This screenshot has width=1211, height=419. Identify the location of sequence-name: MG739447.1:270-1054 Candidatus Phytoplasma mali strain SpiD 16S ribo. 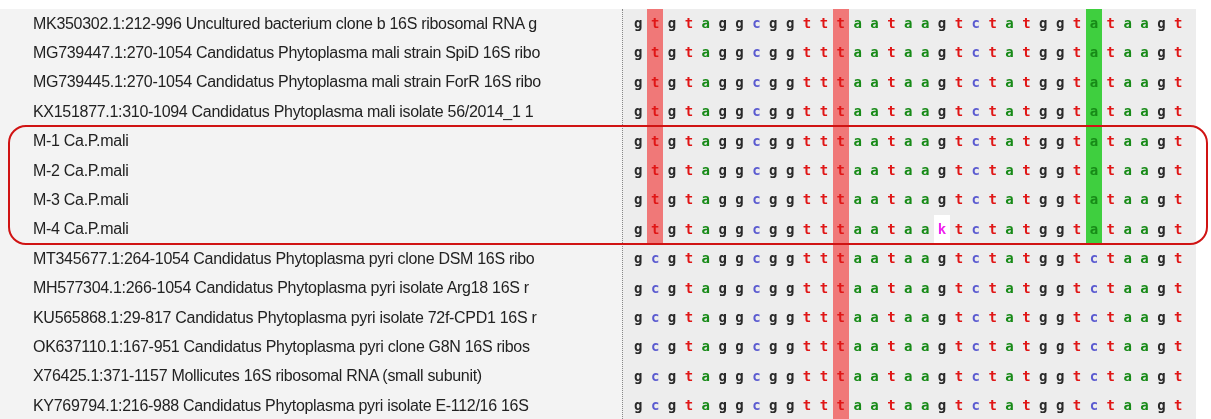
(286, 53).